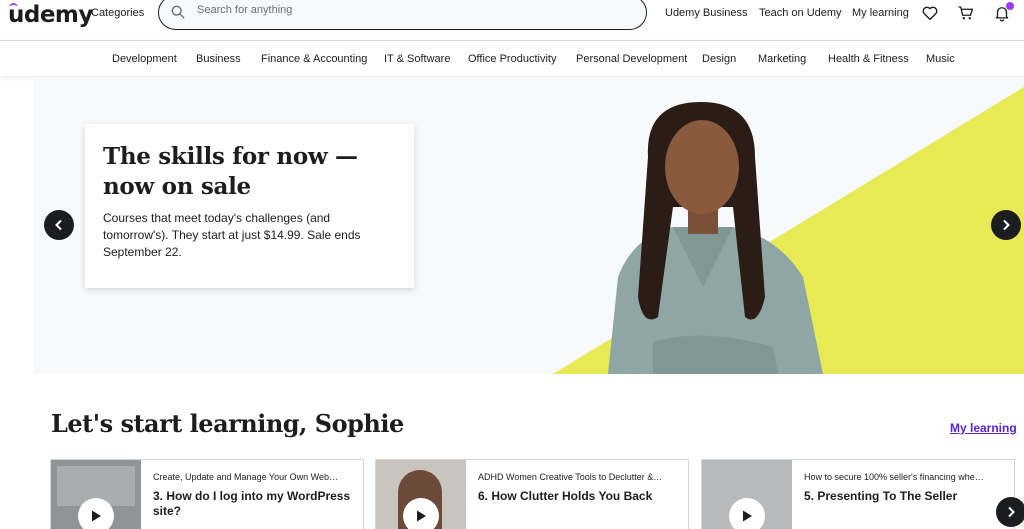 The image size is (1024, 529). What do you see at coordinates (144, 59) in the screenshot?
I see `category-development: Development` at bounding box center [144, 59].